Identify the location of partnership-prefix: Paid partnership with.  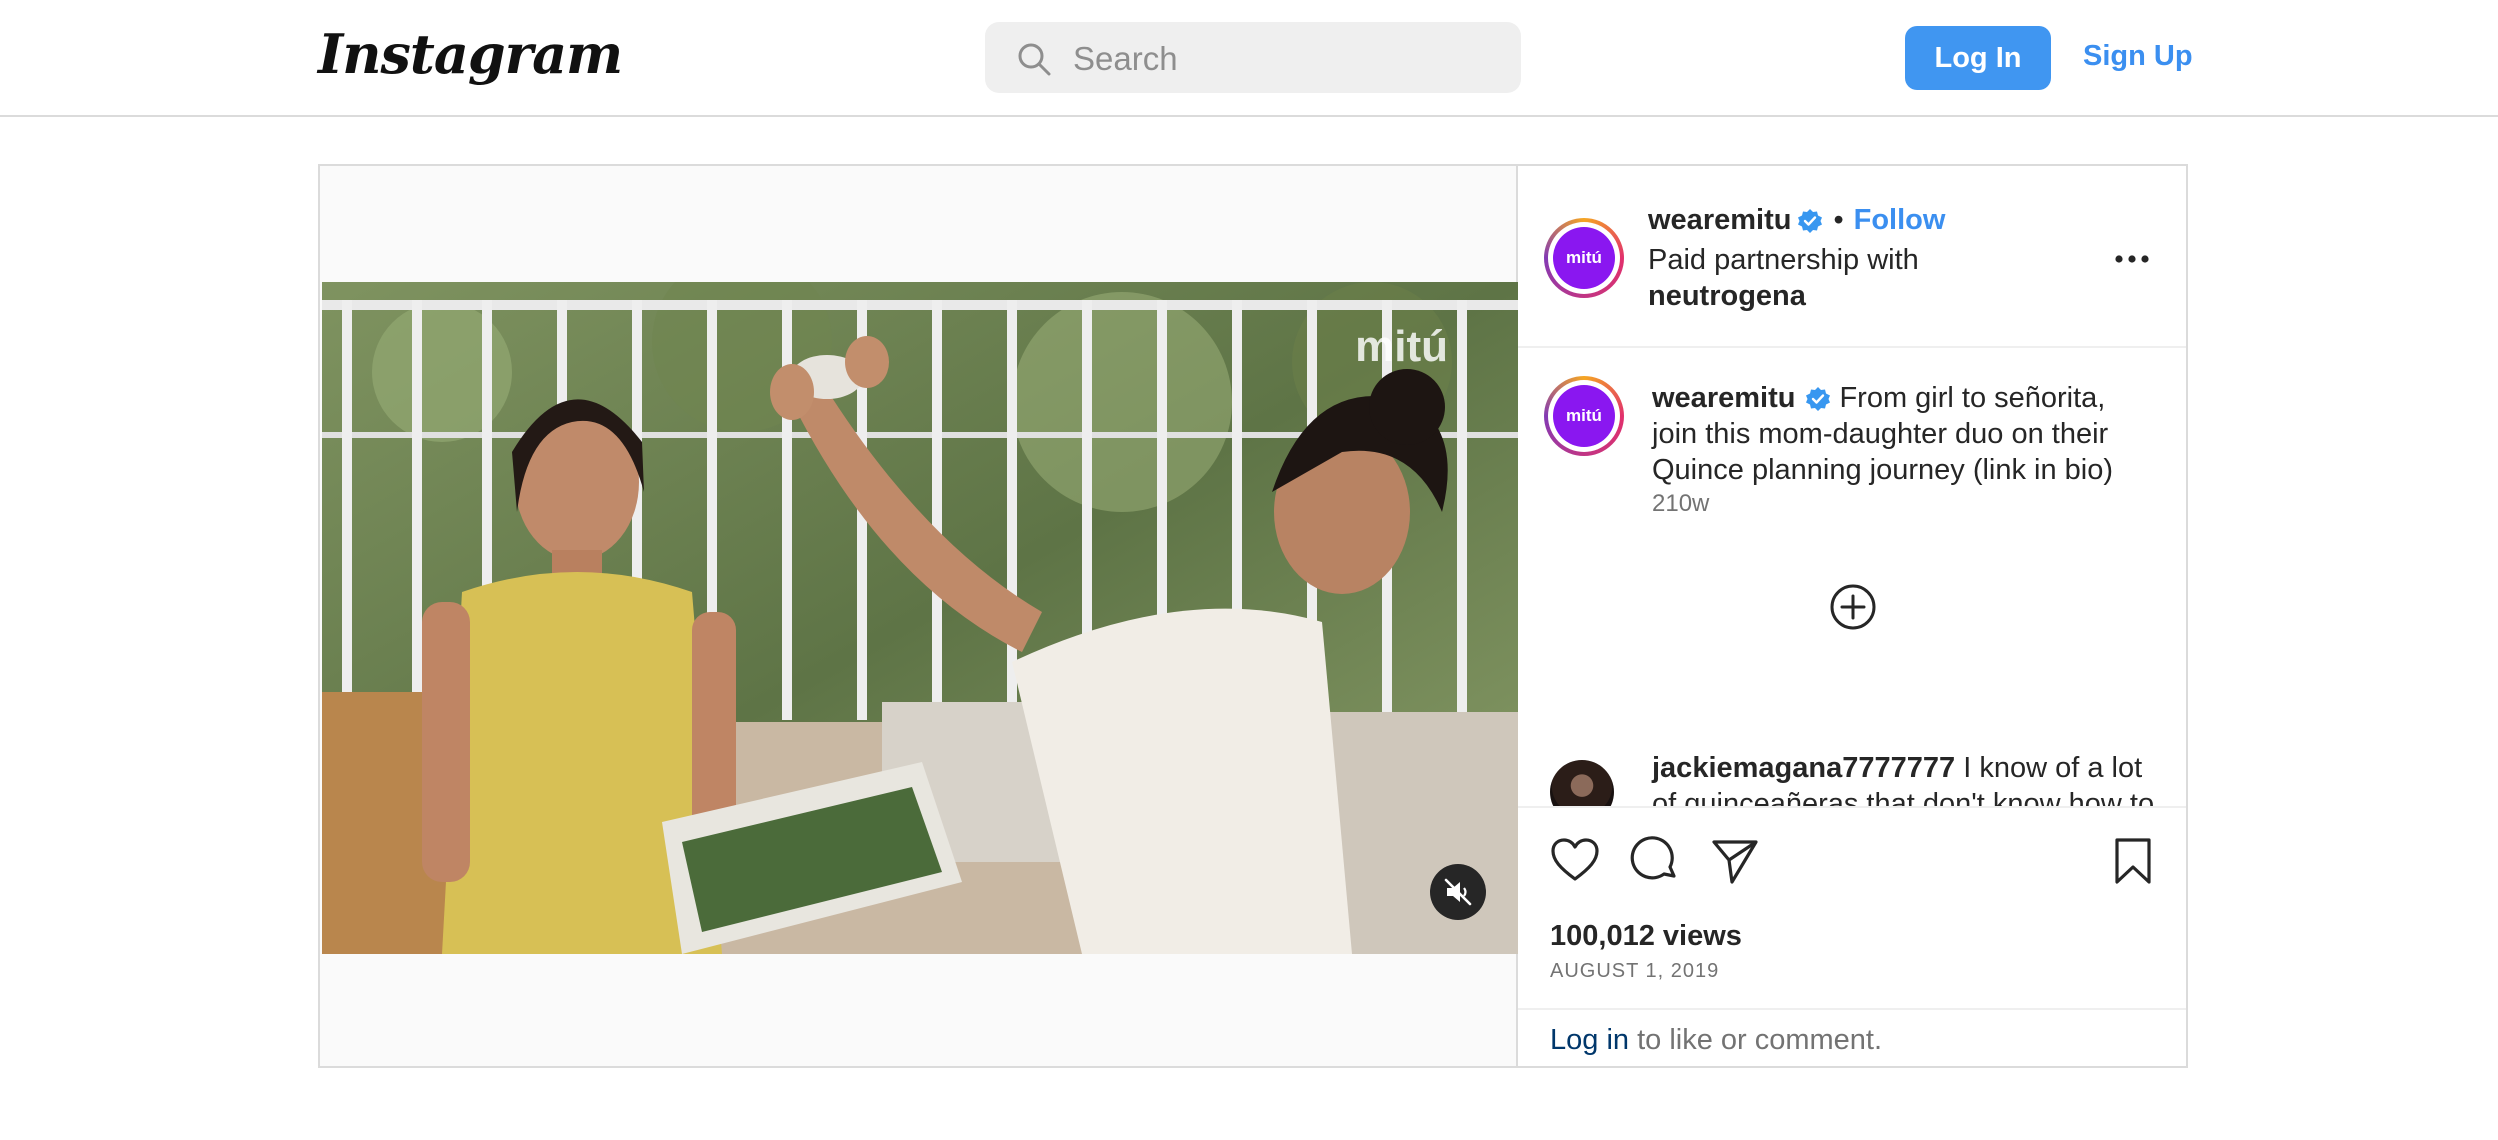
(1783, 260).